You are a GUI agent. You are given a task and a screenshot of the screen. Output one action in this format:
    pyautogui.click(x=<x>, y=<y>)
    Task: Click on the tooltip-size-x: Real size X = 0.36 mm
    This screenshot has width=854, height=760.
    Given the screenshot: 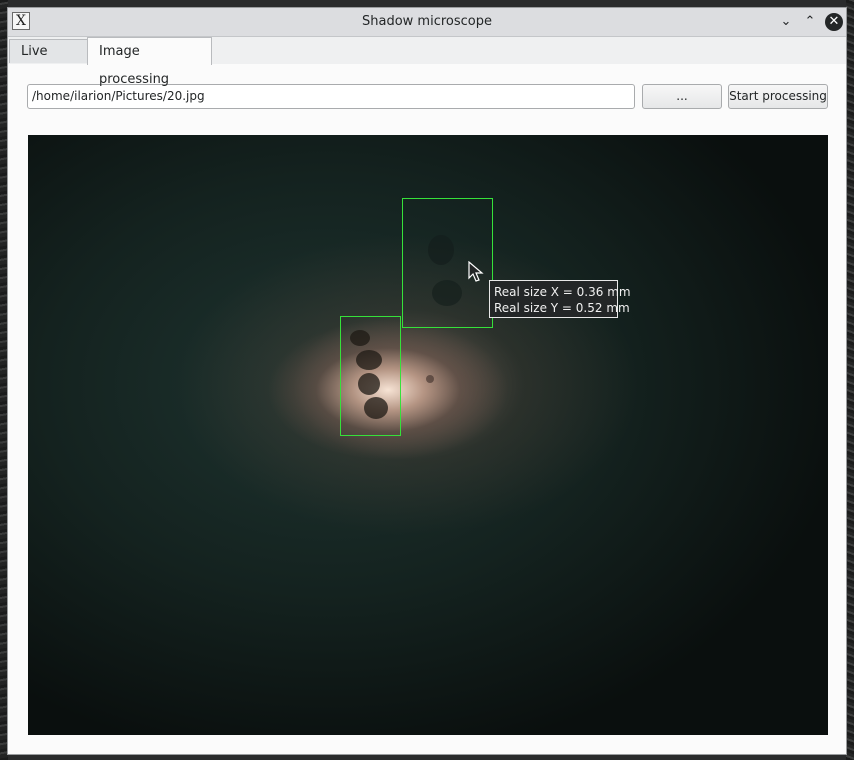 What is the action you would take?
    pyautogui.click(x=562, y=292)
    